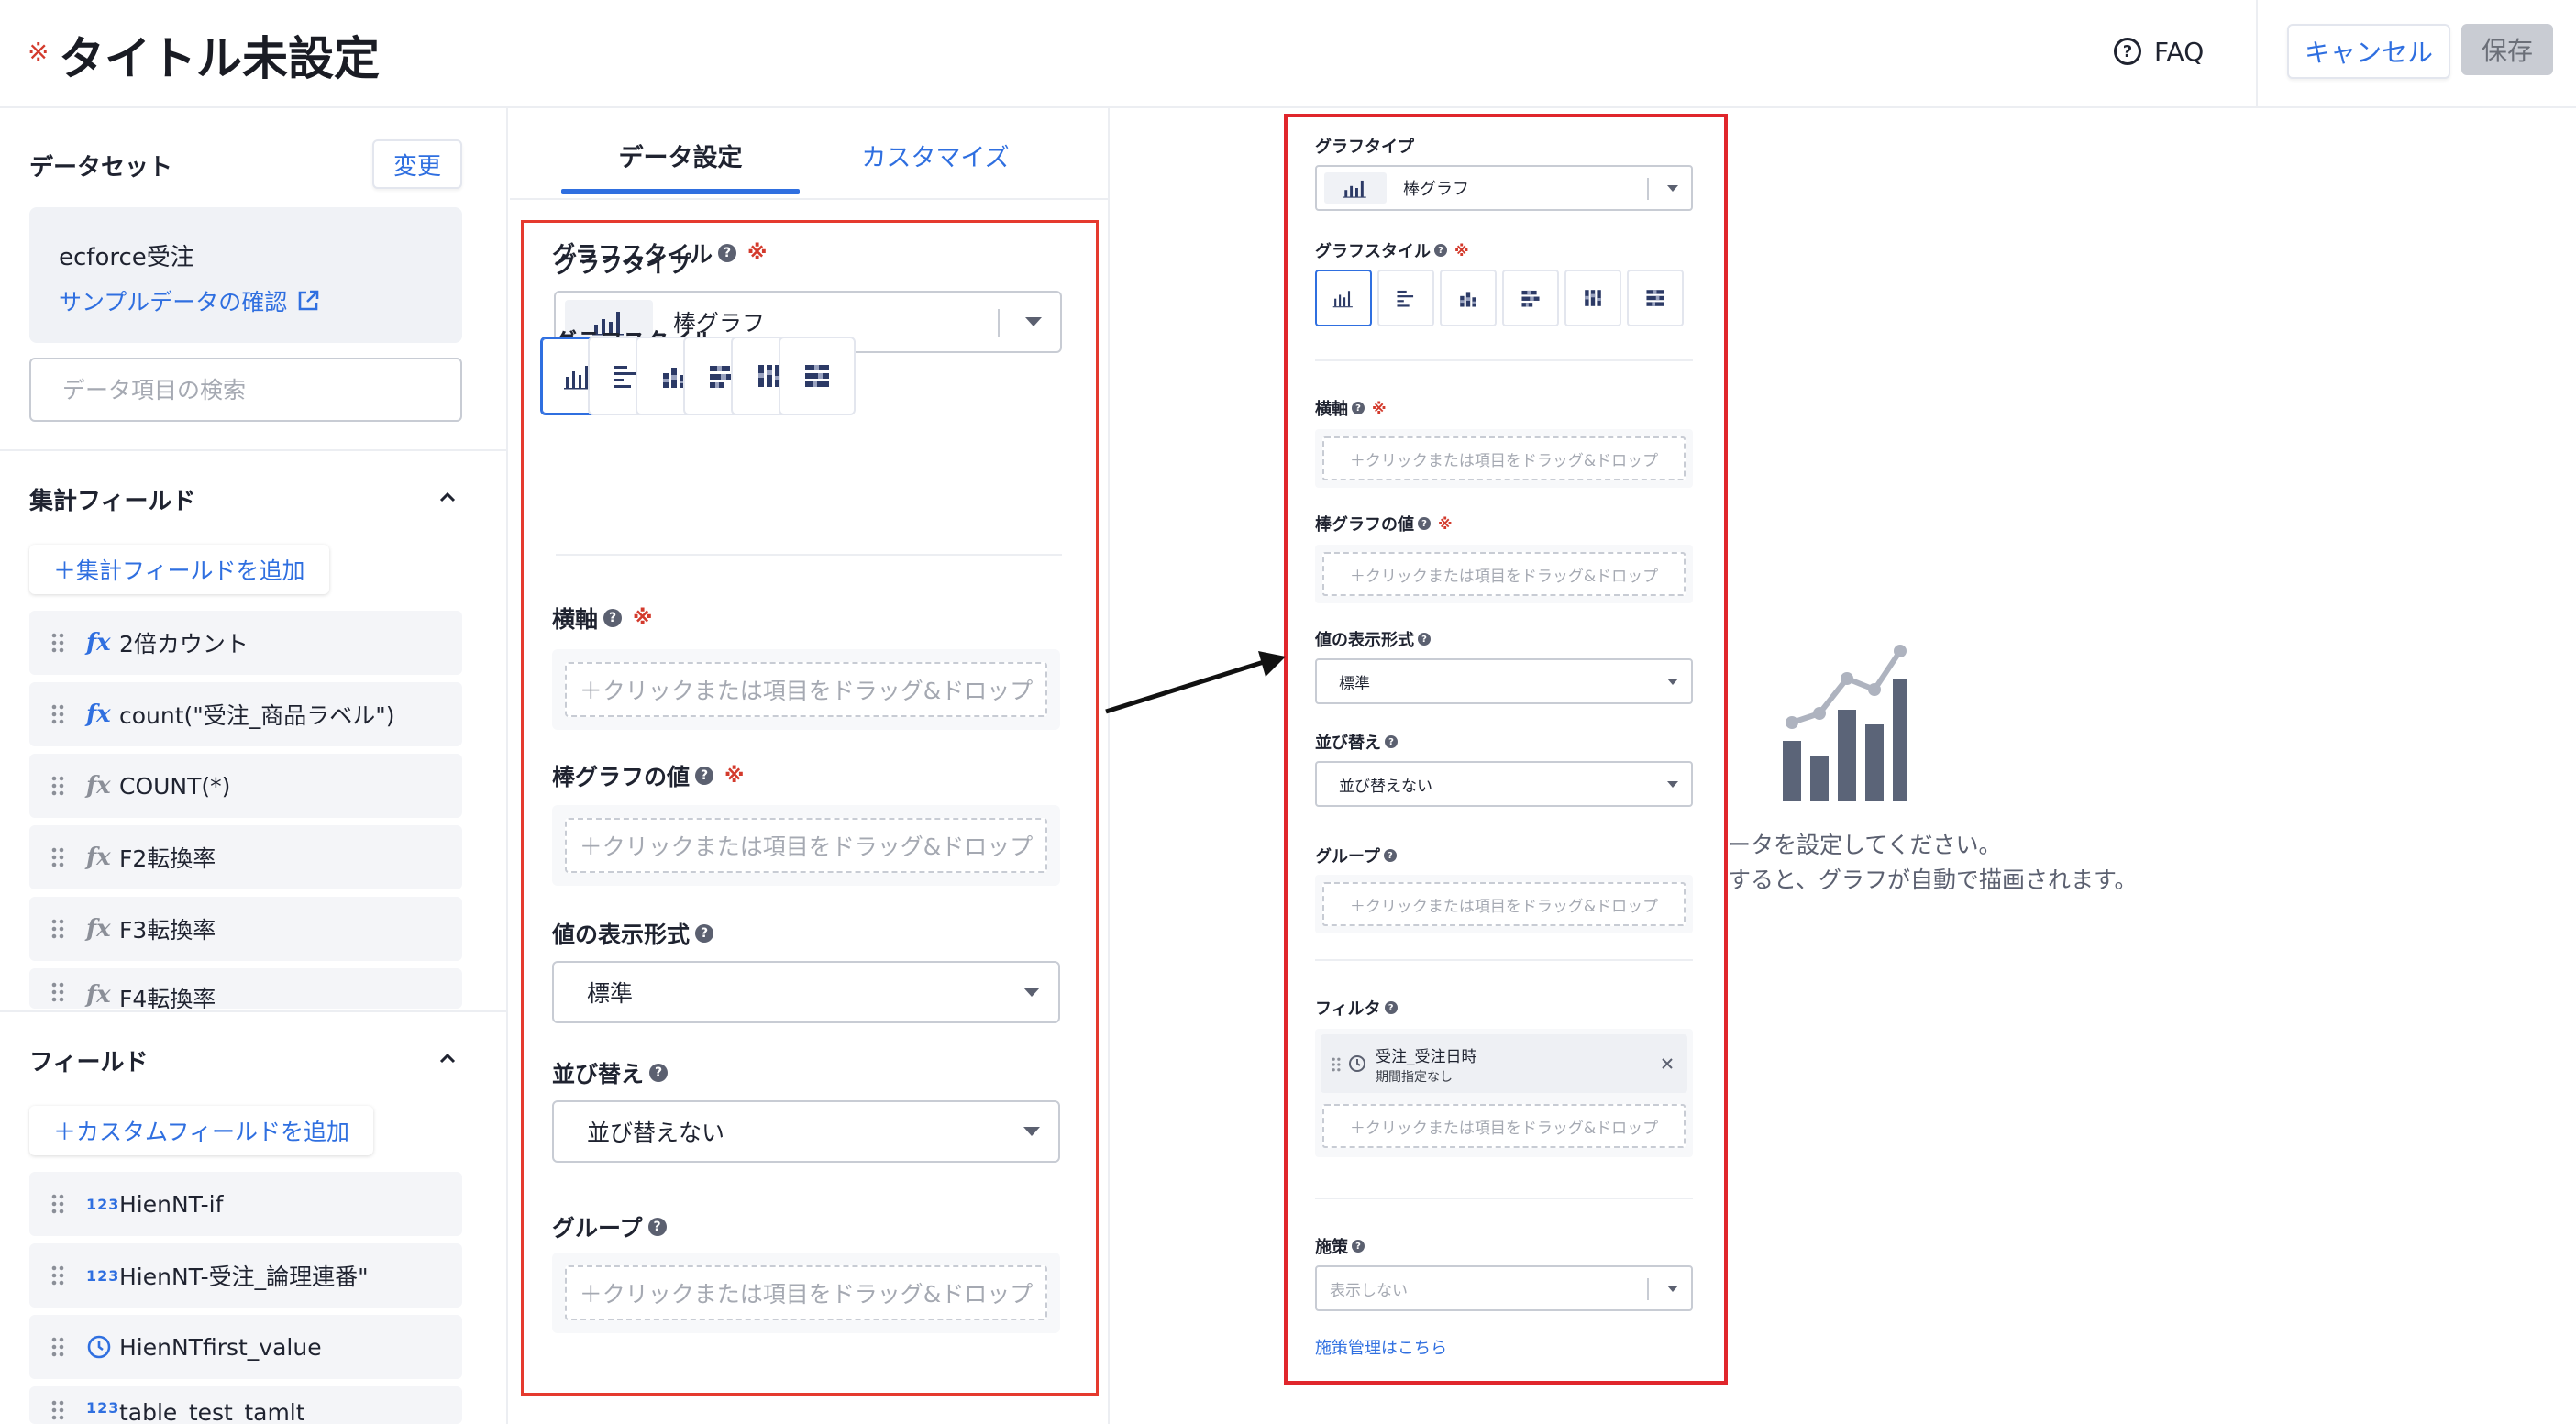  Describe the element at coordinates (167, 997) in the screenshot. I see `field-label: F4転換率` at that location.